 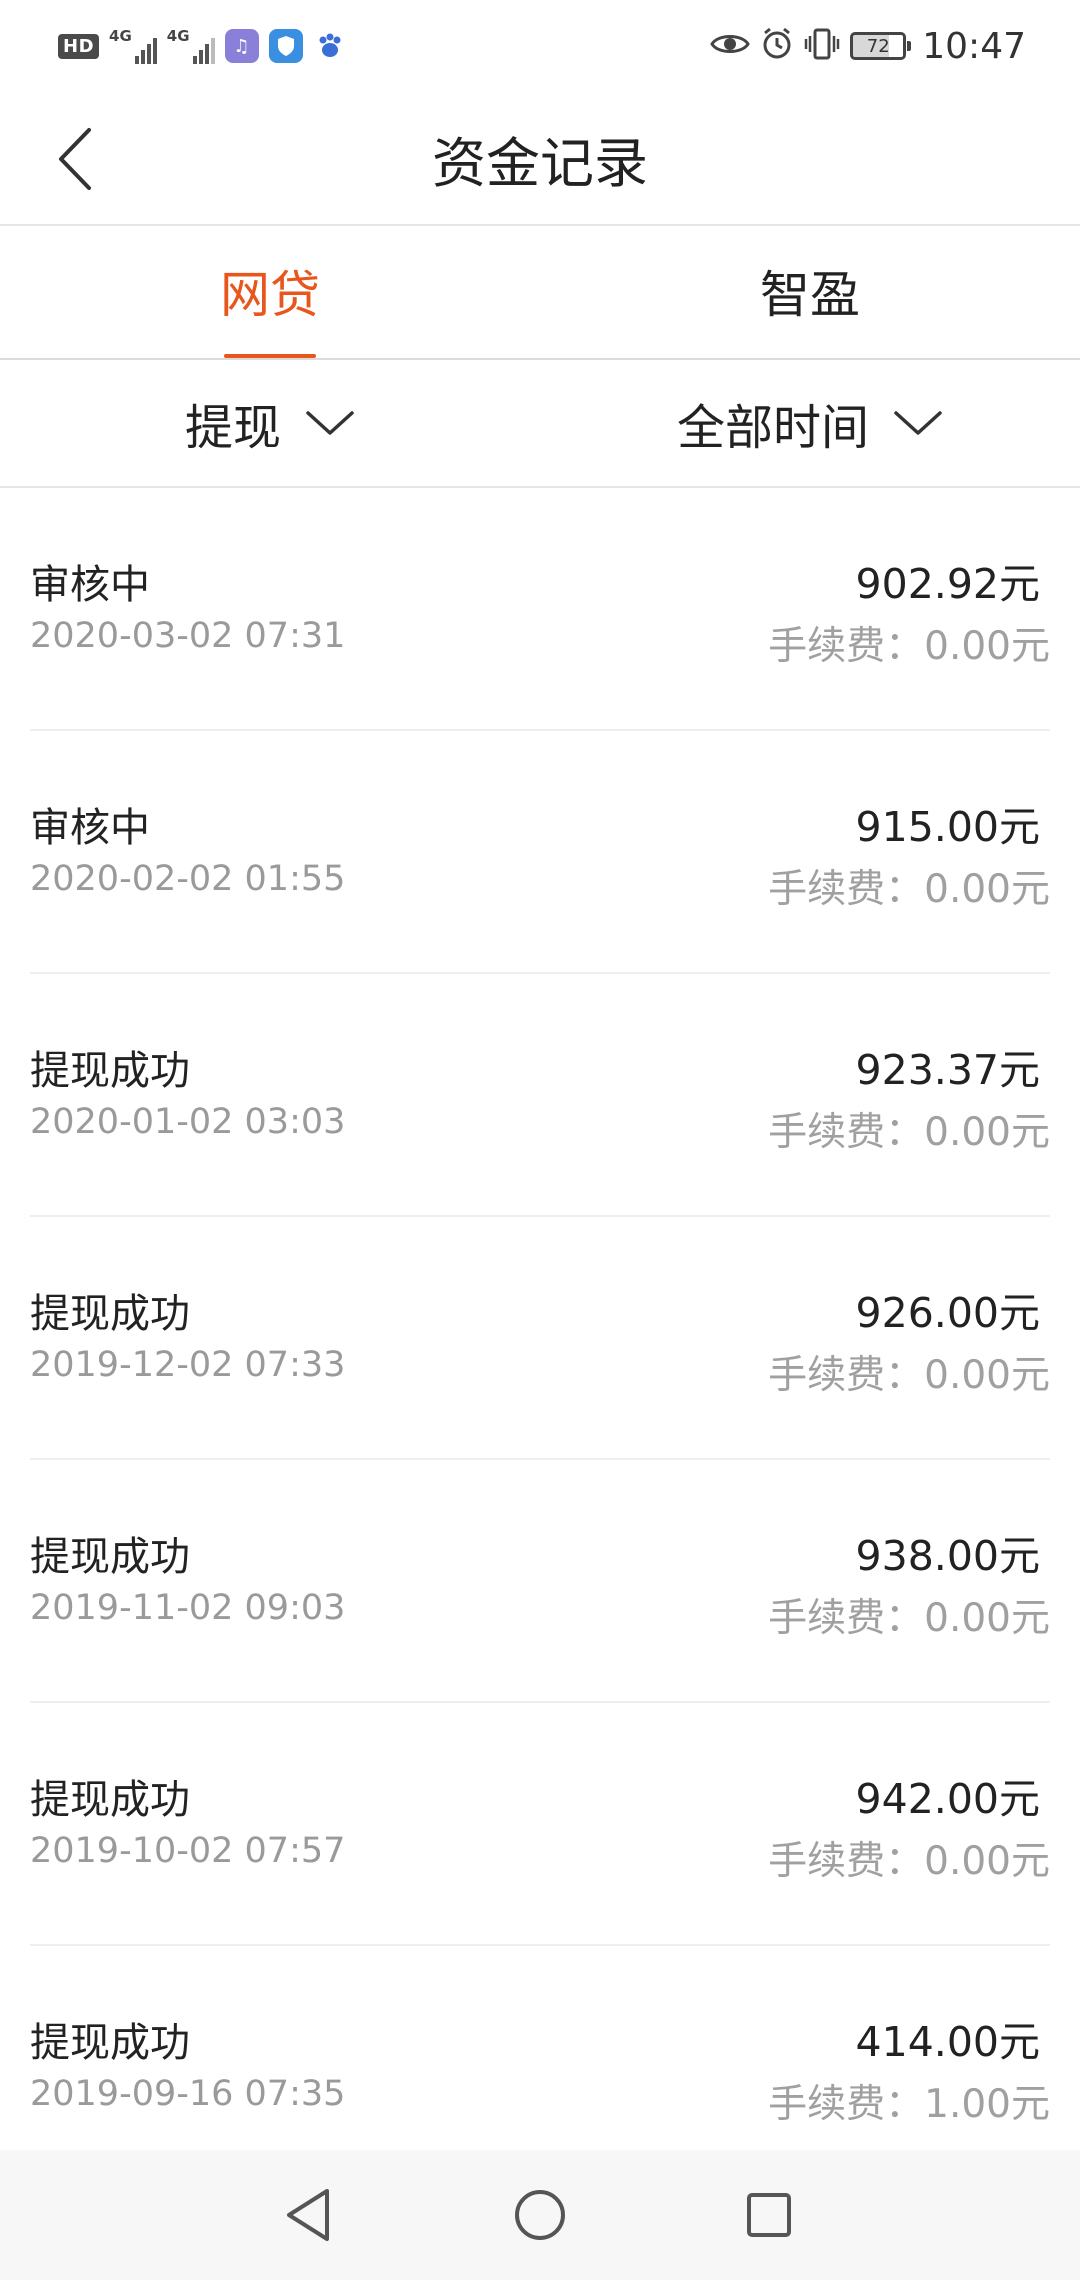 I want to click on music-app-icon: ♫, so click(x=241, y=46).